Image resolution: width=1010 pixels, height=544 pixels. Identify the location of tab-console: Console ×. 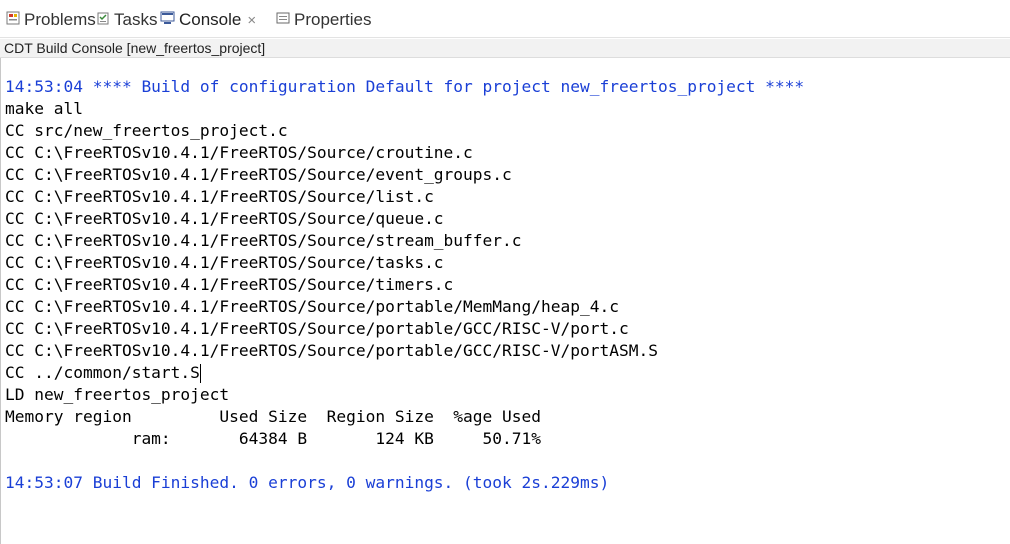
(208, 20).